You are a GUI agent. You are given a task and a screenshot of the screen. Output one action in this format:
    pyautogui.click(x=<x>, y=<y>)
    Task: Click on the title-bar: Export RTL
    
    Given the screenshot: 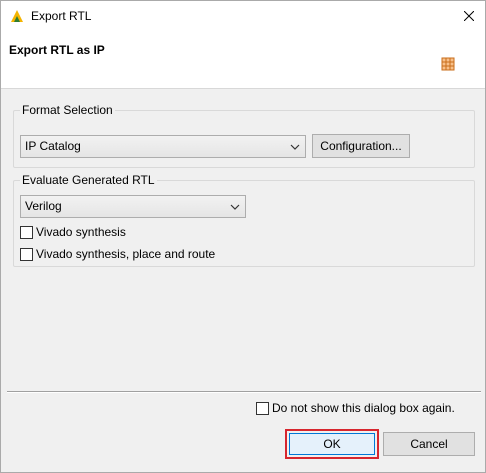 What is the action you would take?
    pyautogui.click(x=243, y=16)
    